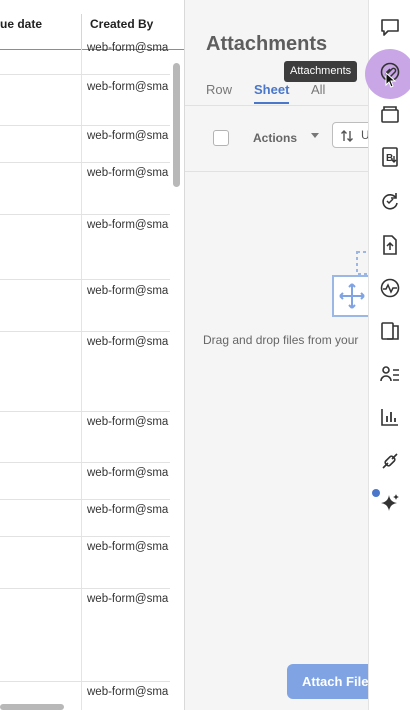 The width and height of the screenshot is (410, 710). I want to click on tab-sheet: Sheet, so click(271, 89).